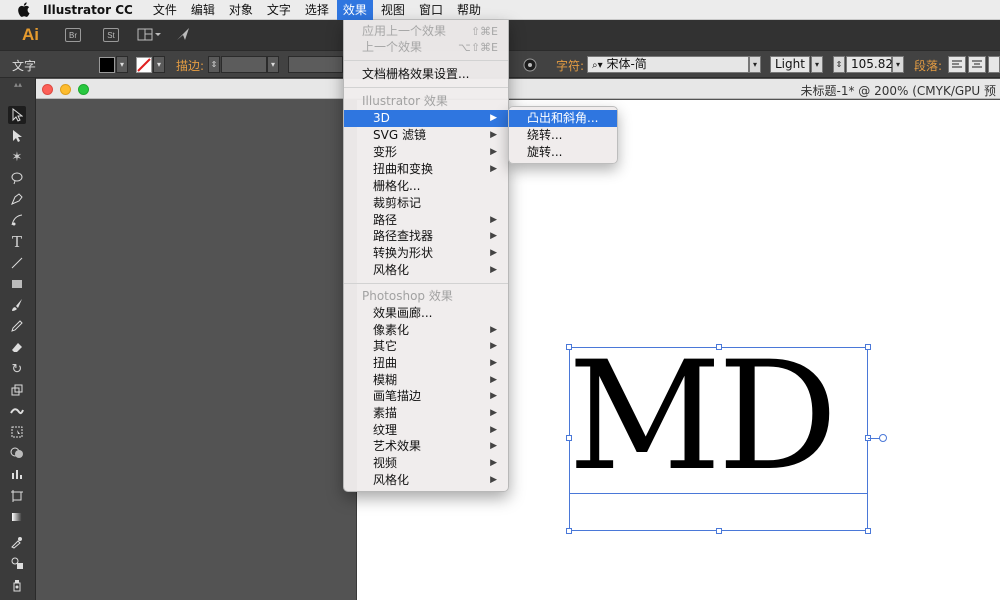 Image resolution: width=1000 pixels, height=600 pixels. Describe the element at coordinates (426, 270) in the screenshot. I see `effect-item-stylize-illustrator: 风格化 ▶` at that location.